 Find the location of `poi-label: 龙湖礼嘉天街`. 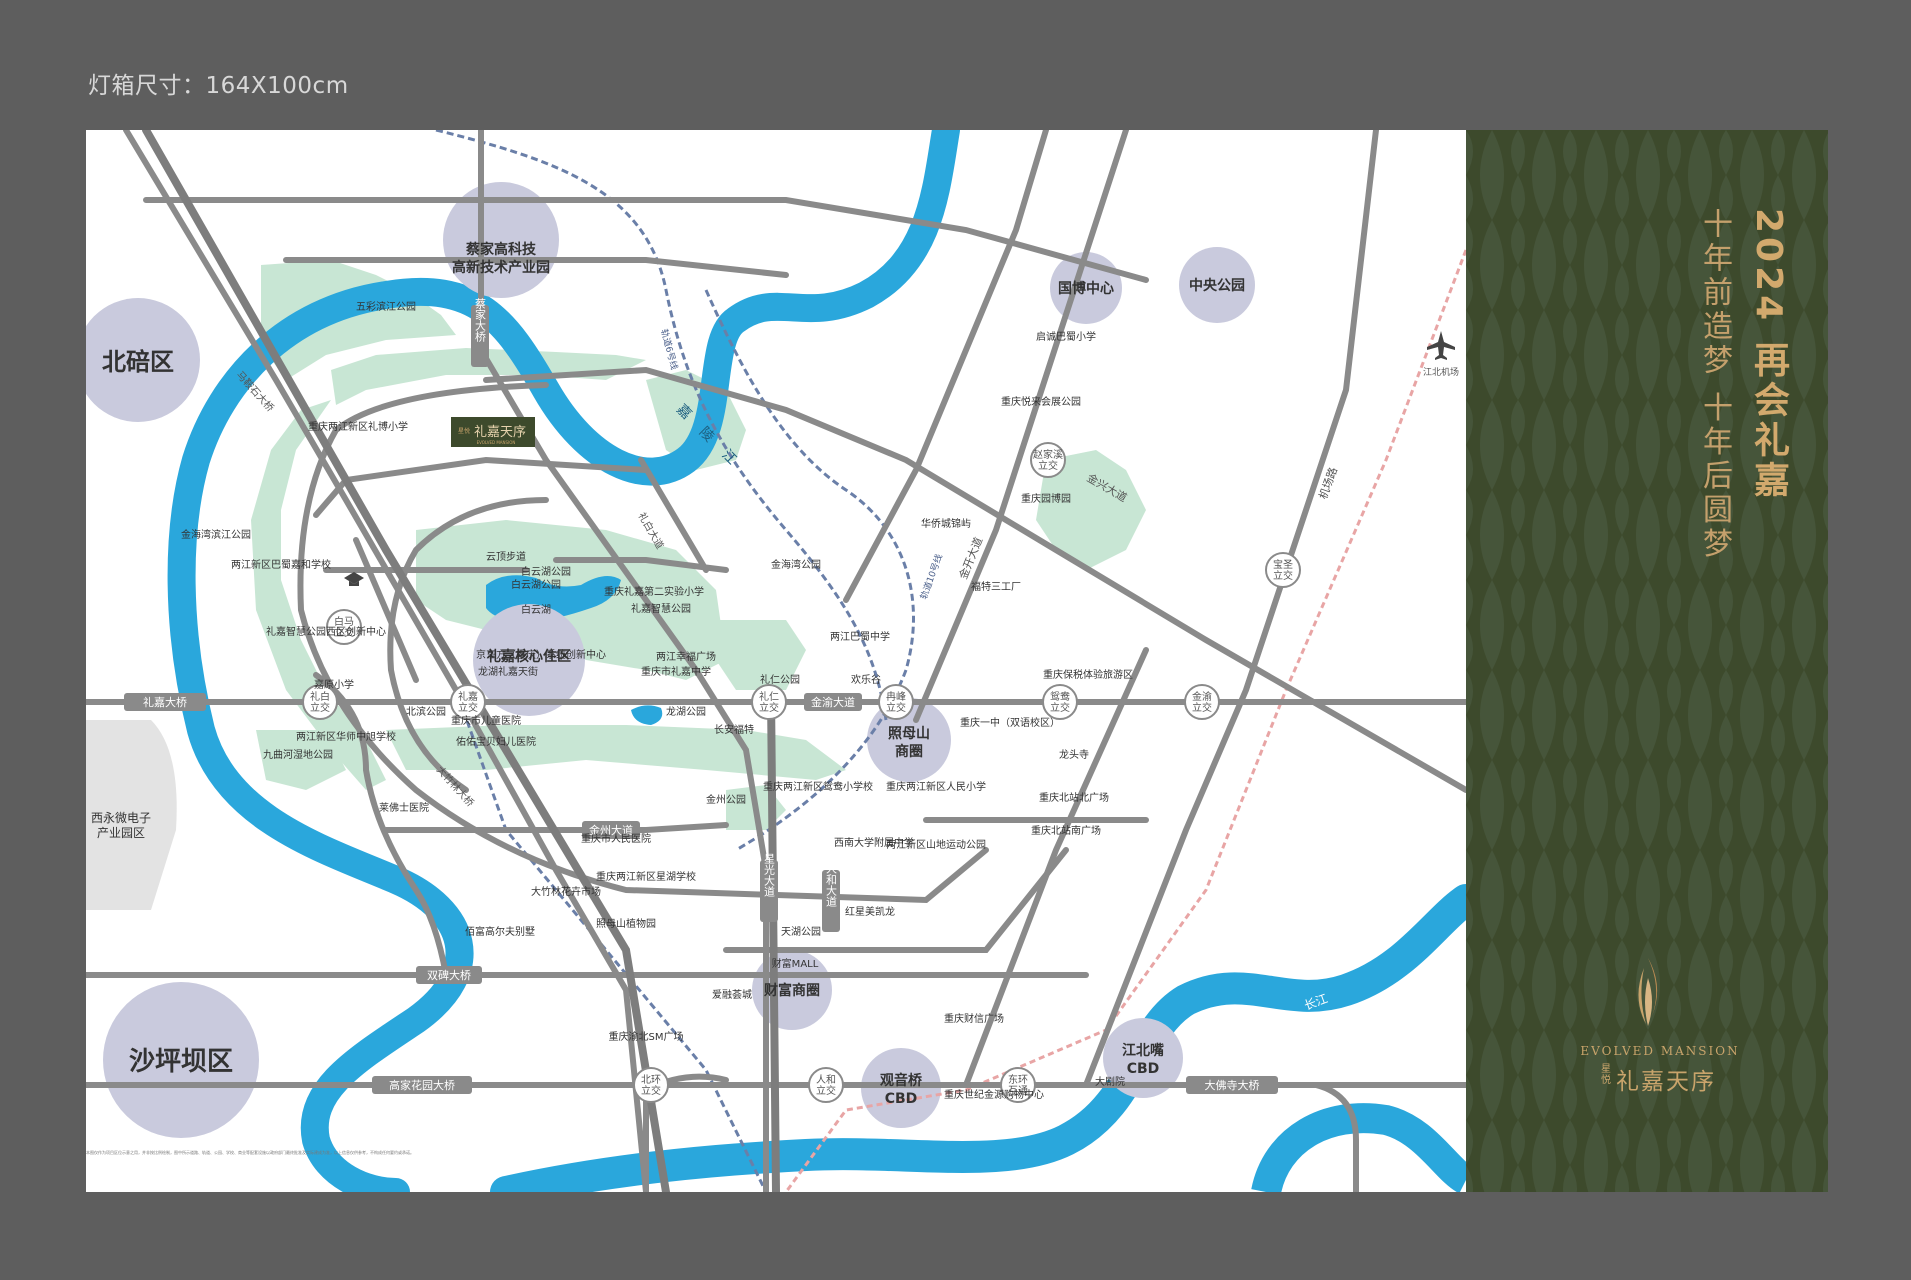

poi-label: 龙湖礼嘉天街 is located at coordinates (508, 671).